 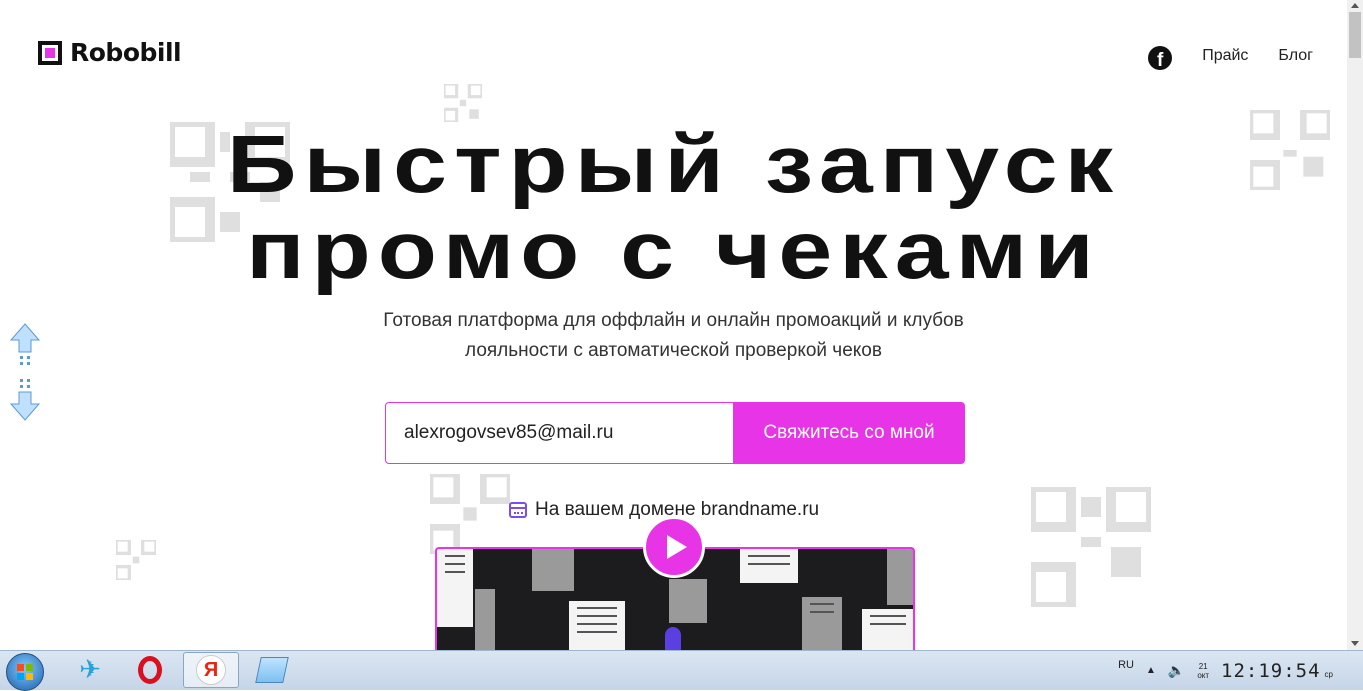 I want to click on tray-clock: 12:19:54, so click(x=1271, y=671).